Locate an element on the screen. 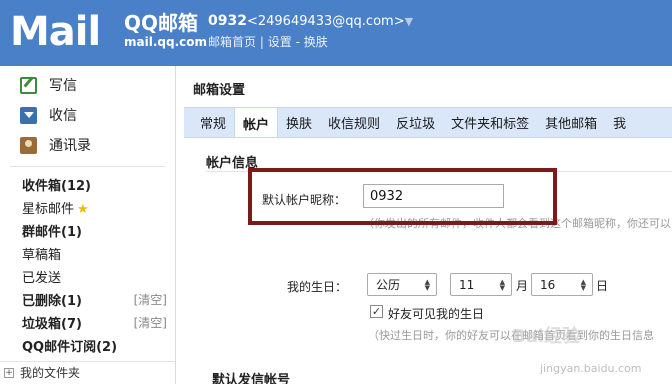  folder-spam-label: 垃圾箱(7) is located at coordinates (52, 324).